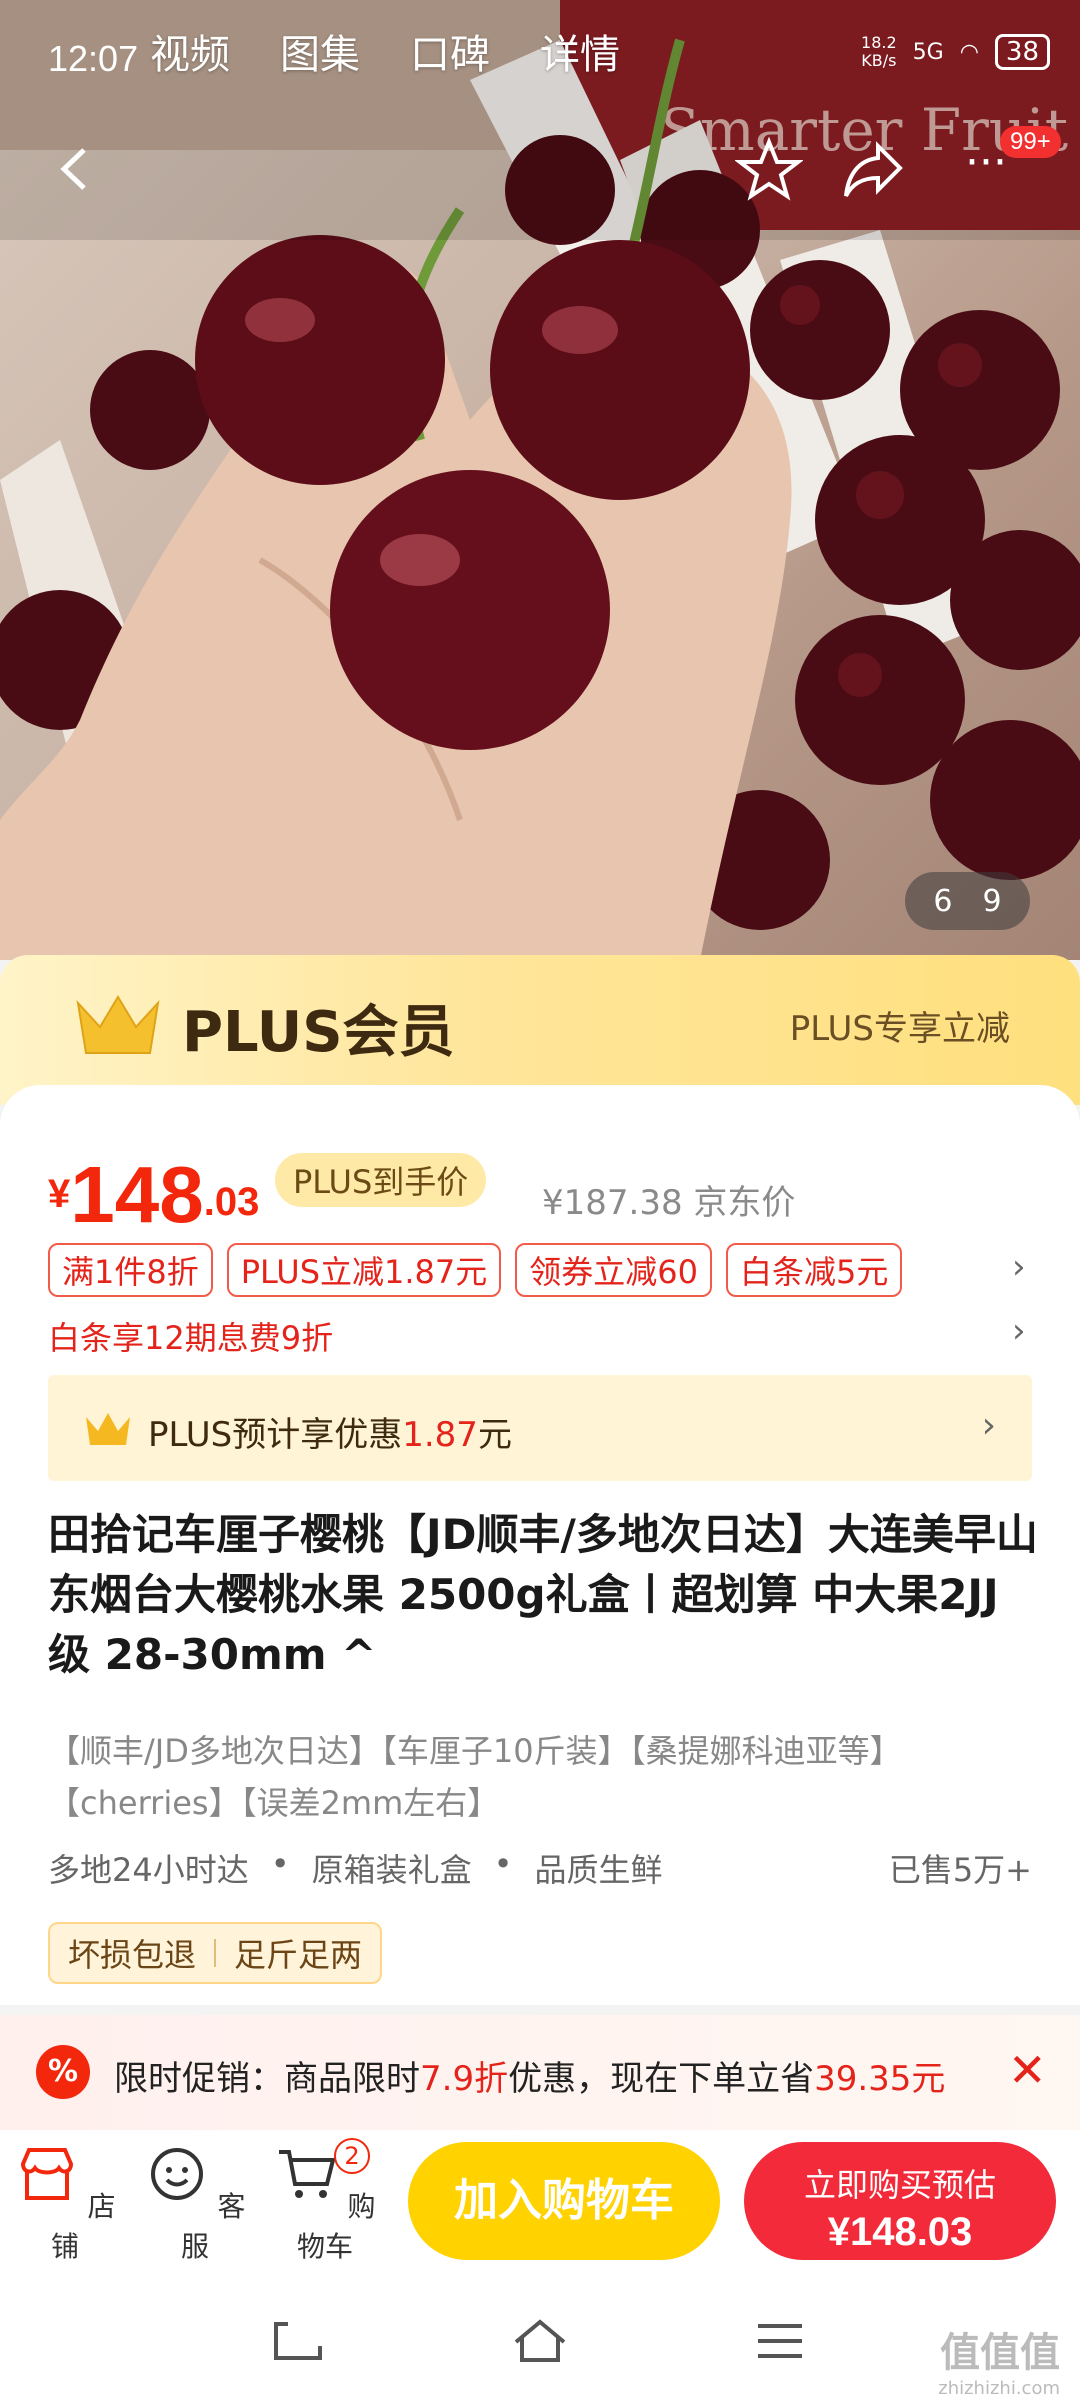 The image size is (1080, 2400). I want to click on buy-now-price: ¥148.03, so click(900, 2232).